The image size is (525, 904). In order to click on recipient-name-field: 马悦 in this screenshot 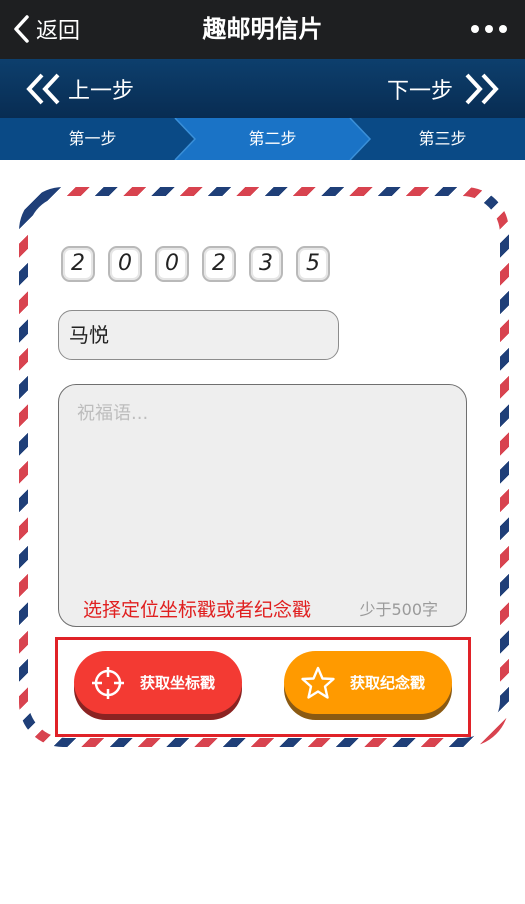, I will do `click(198, 335)`.